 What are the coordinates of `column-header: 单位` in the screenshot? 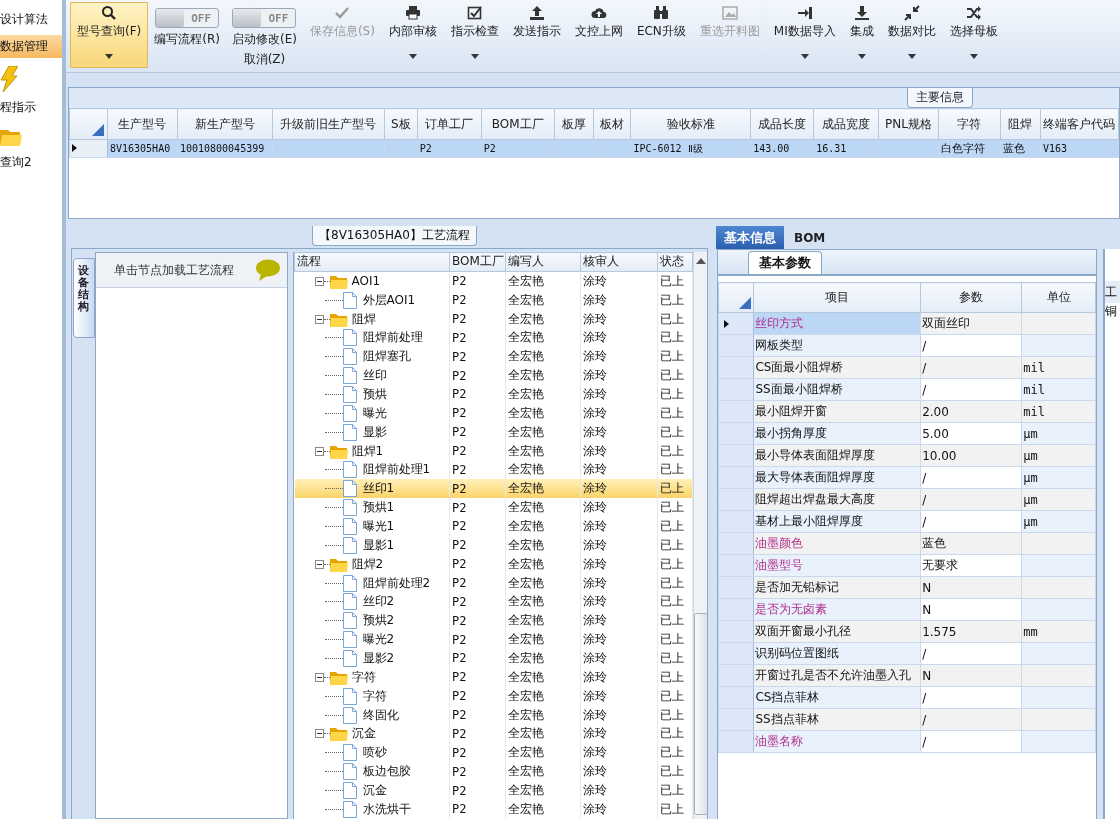 It's located at (1058, 297).